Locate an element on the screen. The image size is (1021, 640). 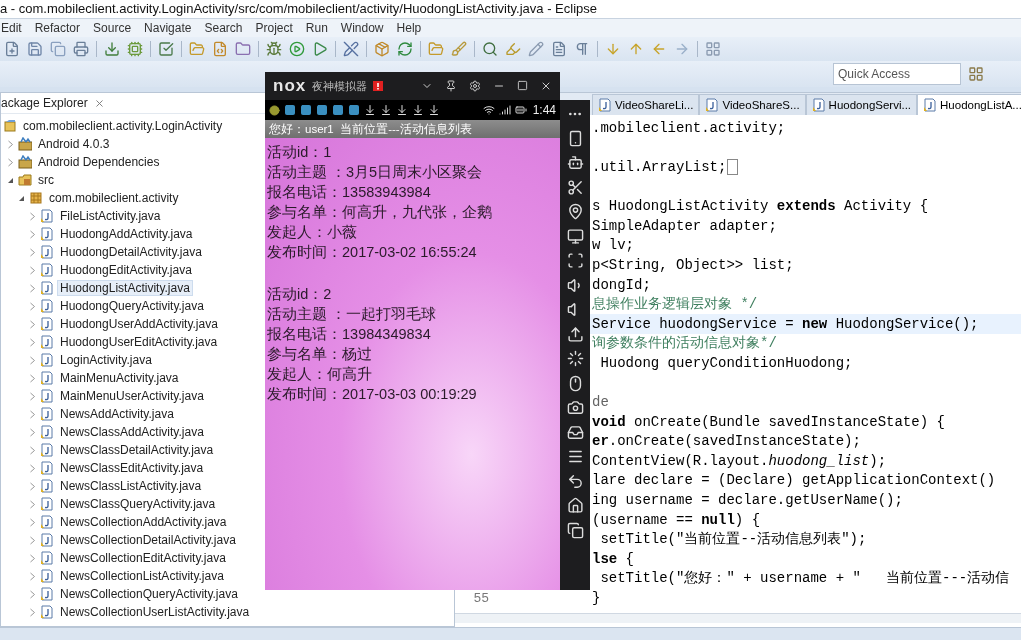
print-icon is located at coordinates (81, 49).